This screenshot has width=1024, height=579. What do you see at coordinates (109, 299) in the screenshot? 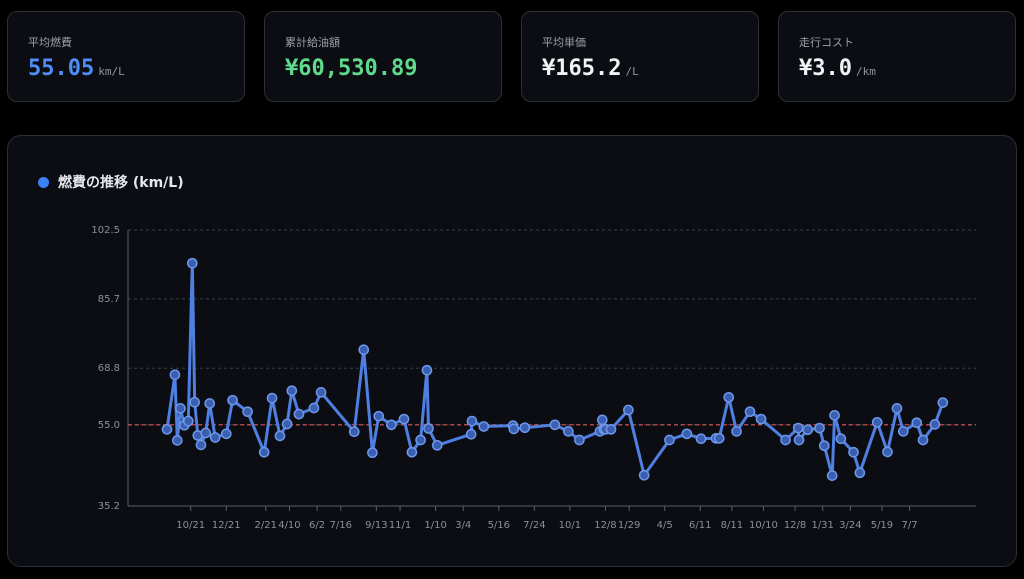
I see `y-tick-label: 85.7` at bounding box center [109, 299].